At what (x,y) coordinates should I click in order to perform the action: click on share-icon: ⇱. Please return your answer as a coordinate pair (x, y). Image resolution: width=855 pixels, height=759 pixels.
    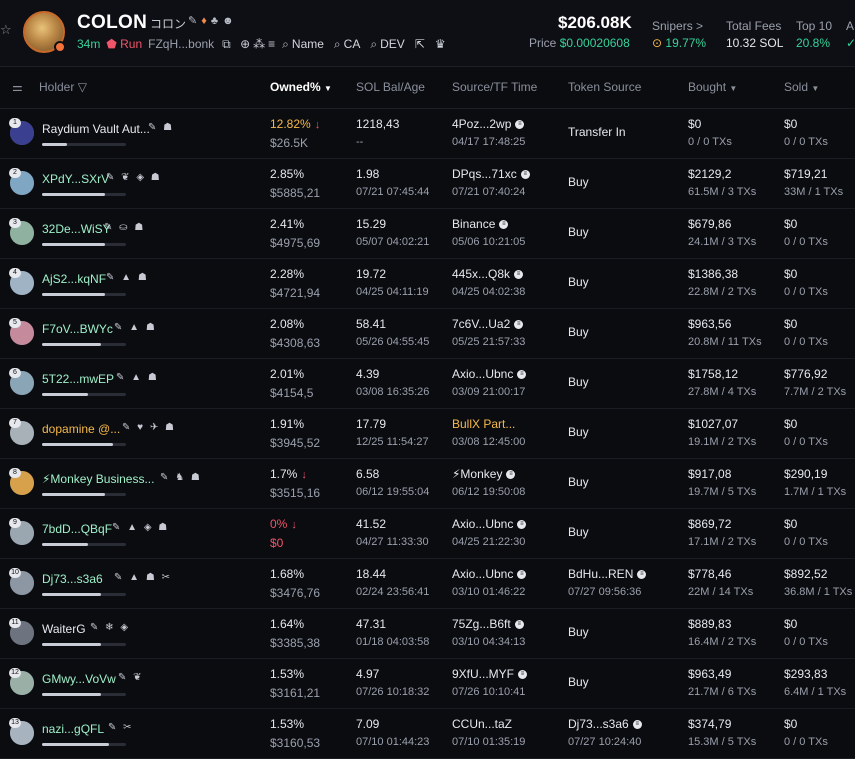
    Looking at the image, I should click on (420, 44).